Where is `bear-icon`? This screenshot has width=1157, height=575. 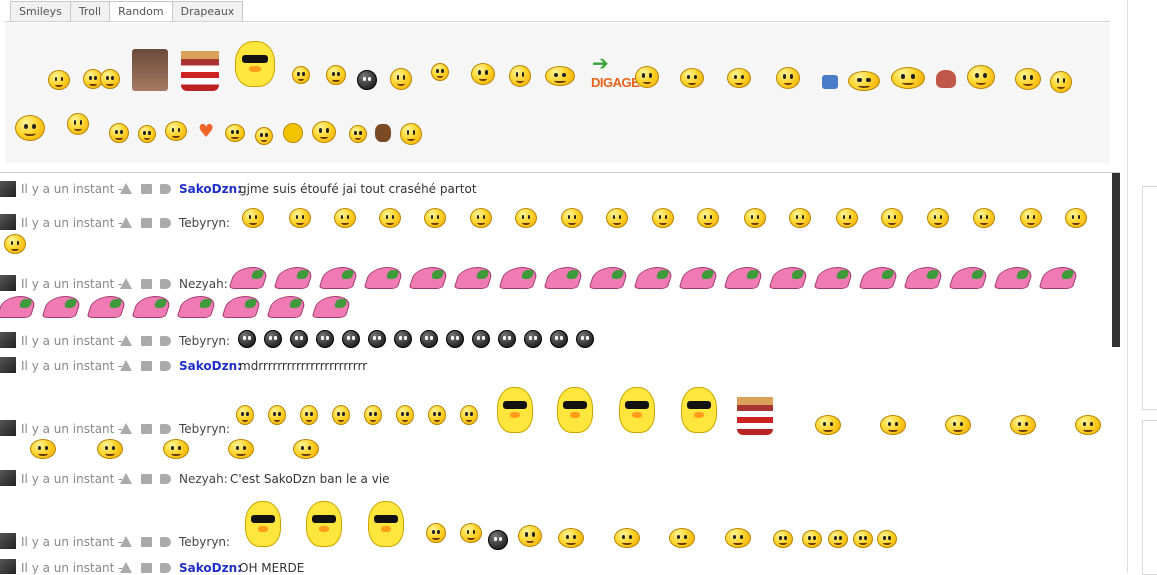
bear-icon is located at coordinates (383, 133).